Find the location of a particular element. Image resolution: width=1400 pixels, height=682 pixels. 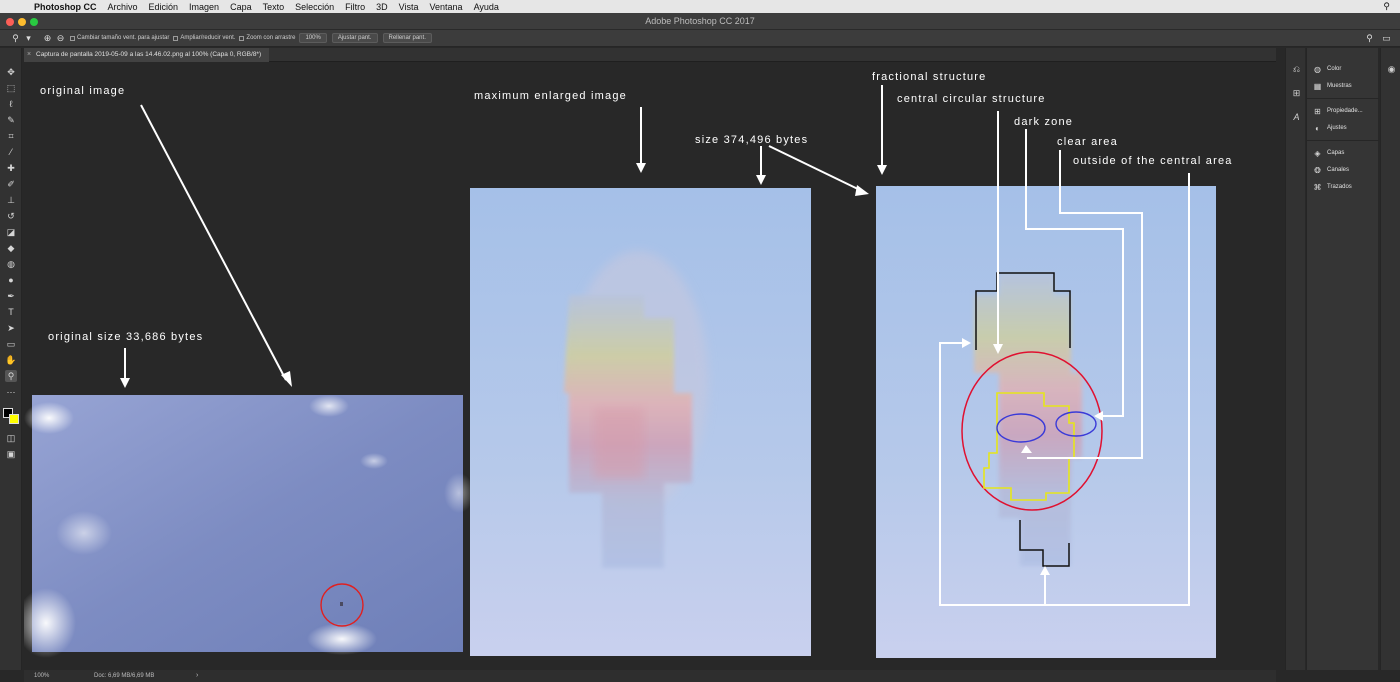

brush-tool-icon: ✐ is located at coordinates (11, 184).